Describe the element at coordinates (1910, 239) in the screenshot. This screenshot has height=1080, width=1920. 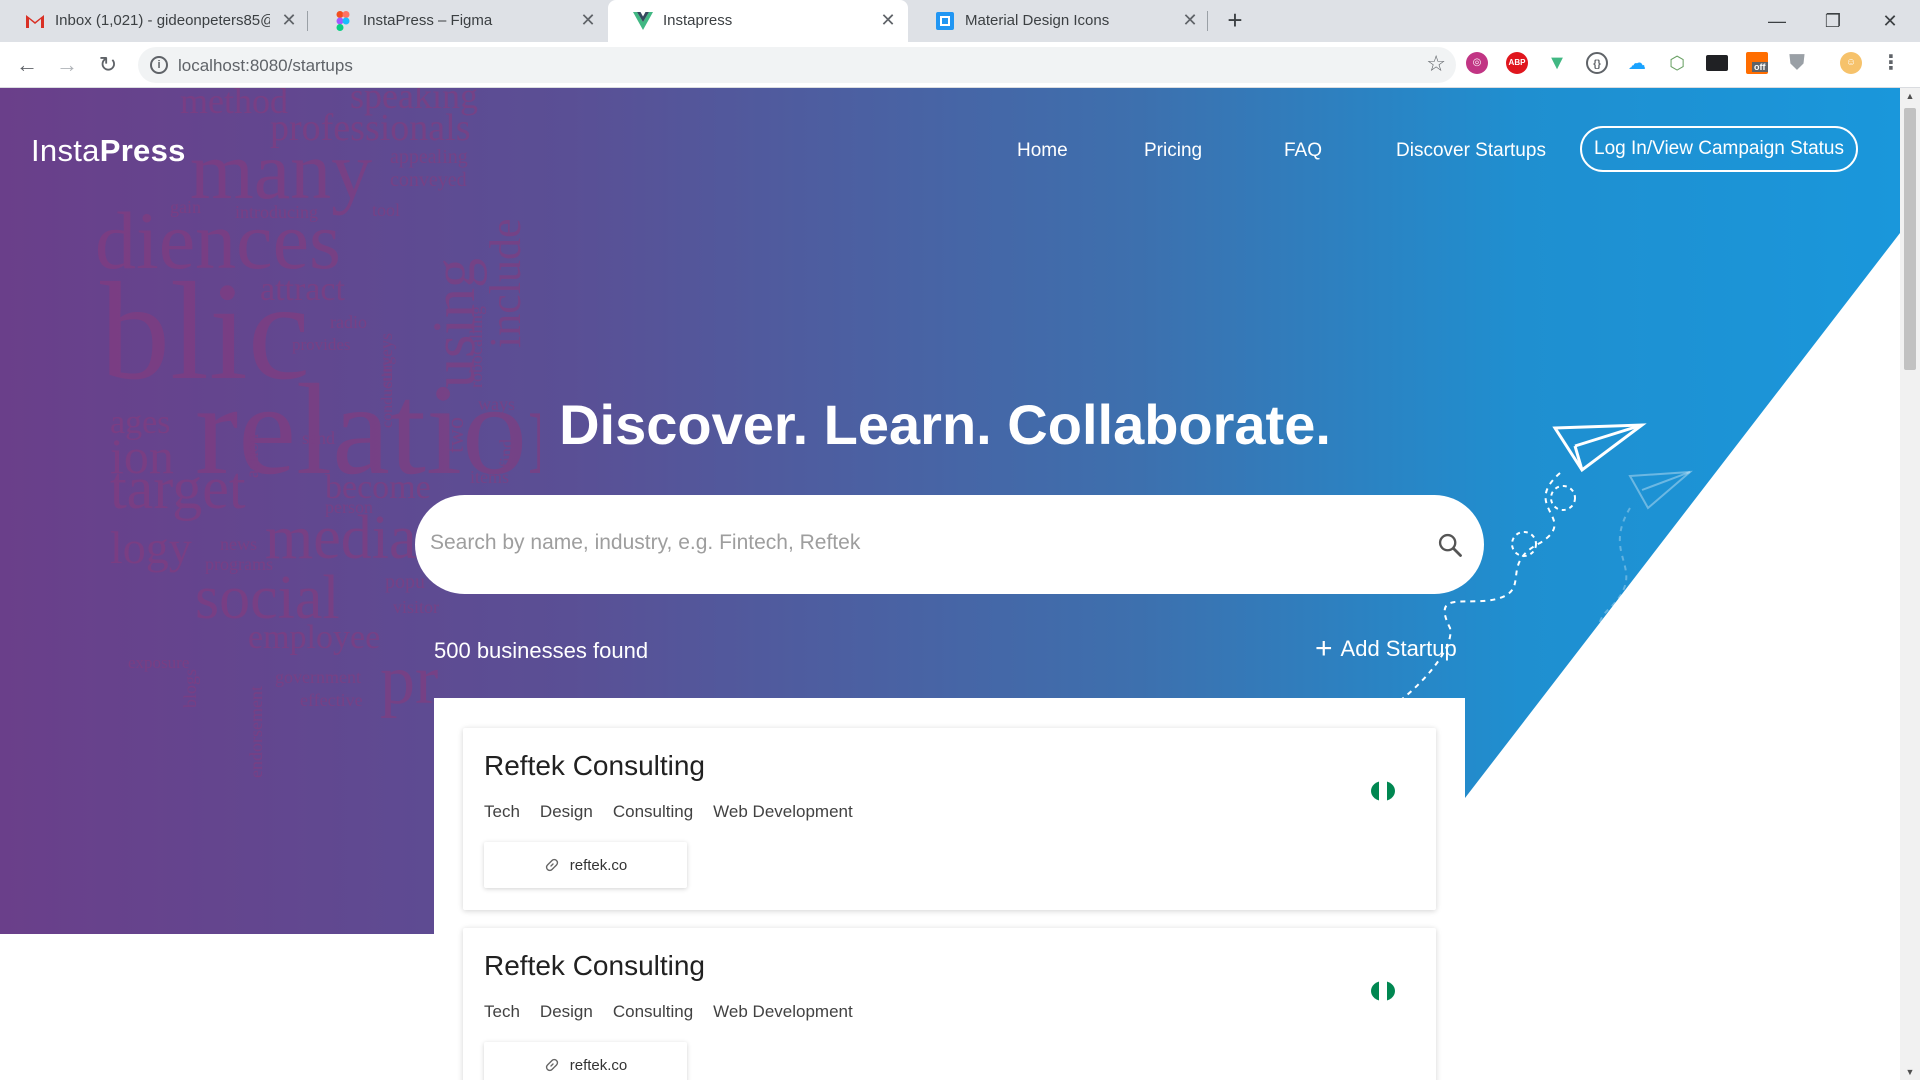
I see `scrollbar-thumb` at that location.